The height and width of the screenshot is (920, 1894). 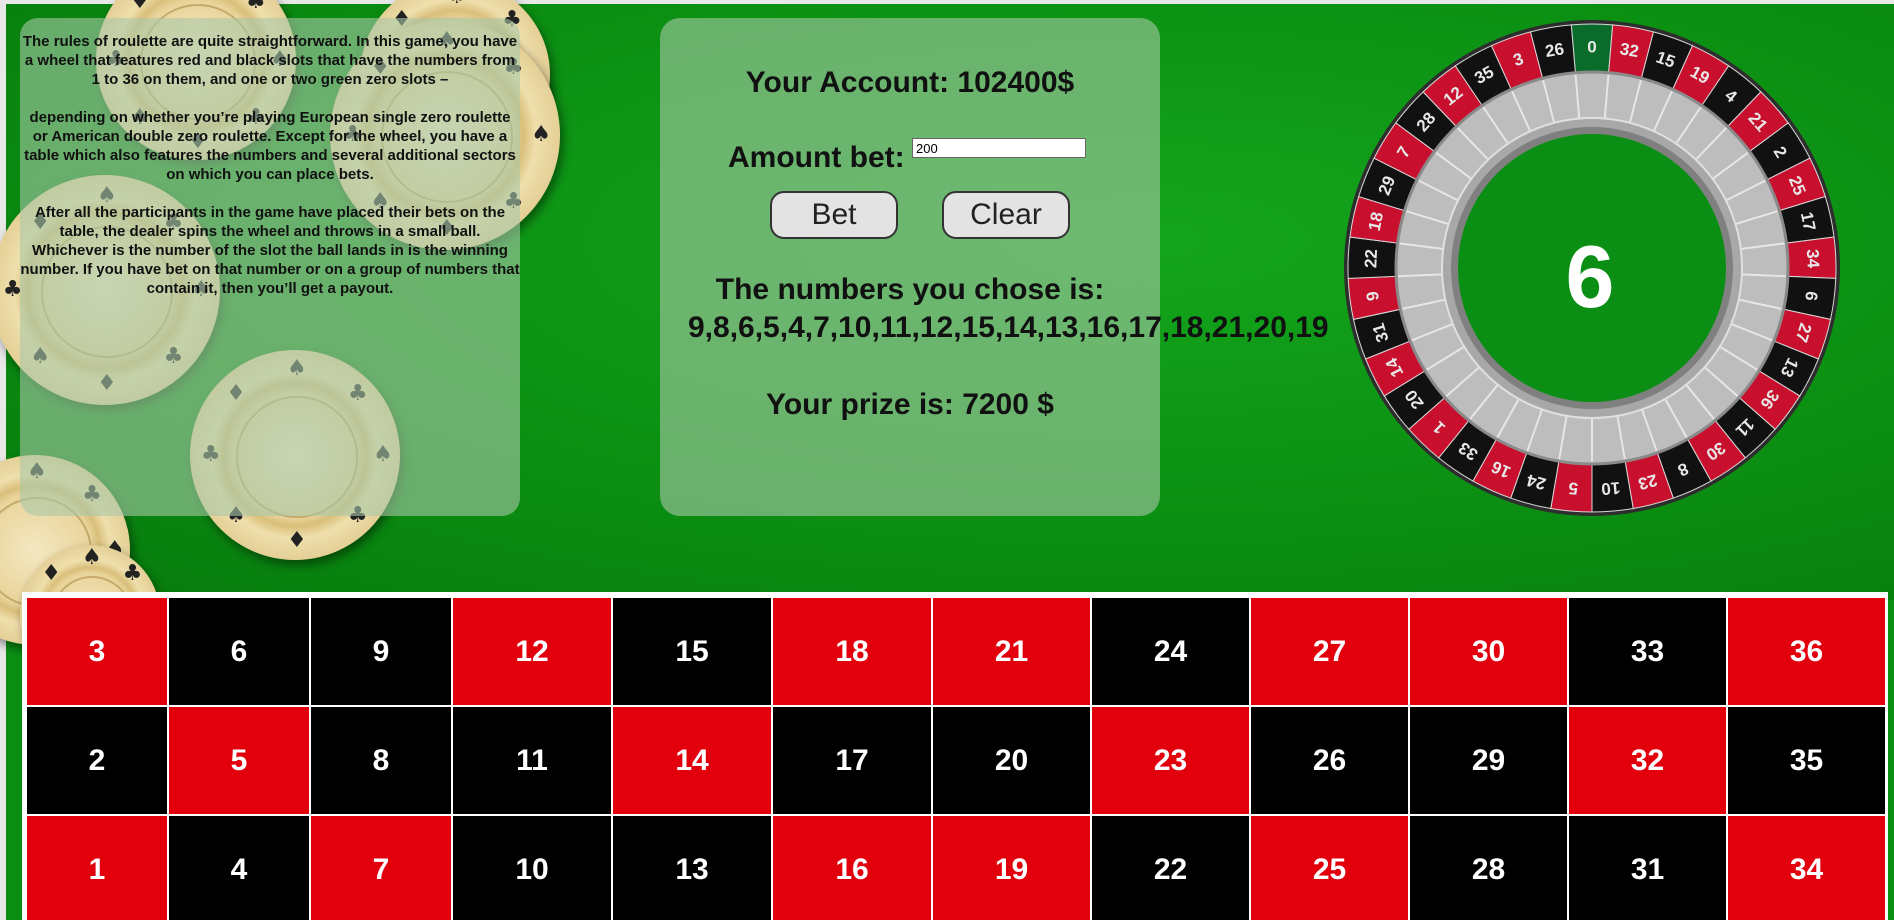 I want to click on board-cell-30: 30, so click(x=1488, y=651).